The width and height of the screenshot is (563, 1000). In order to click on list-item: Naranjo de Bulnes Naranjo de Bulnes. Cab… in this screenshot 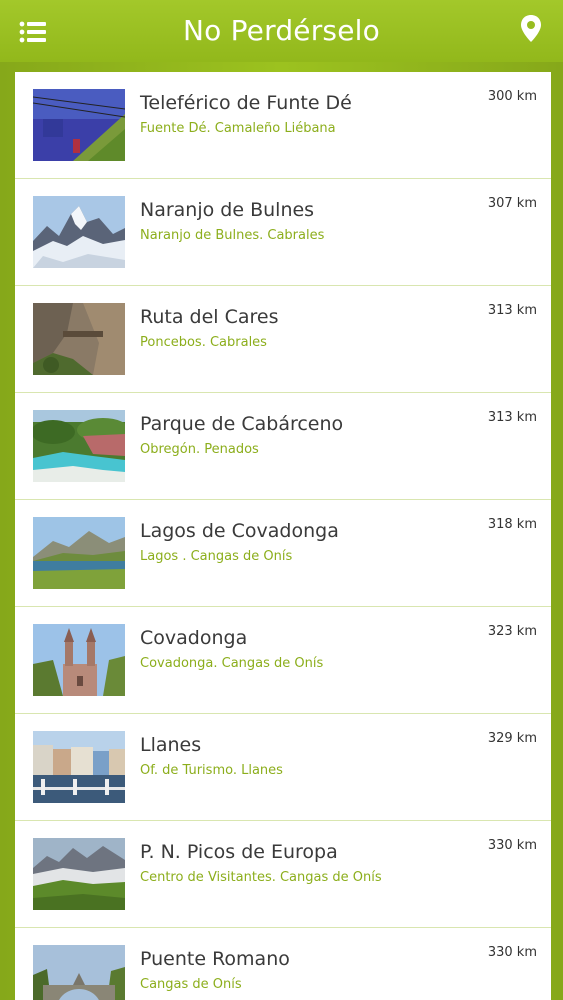, I will do `click(283, 232)`.